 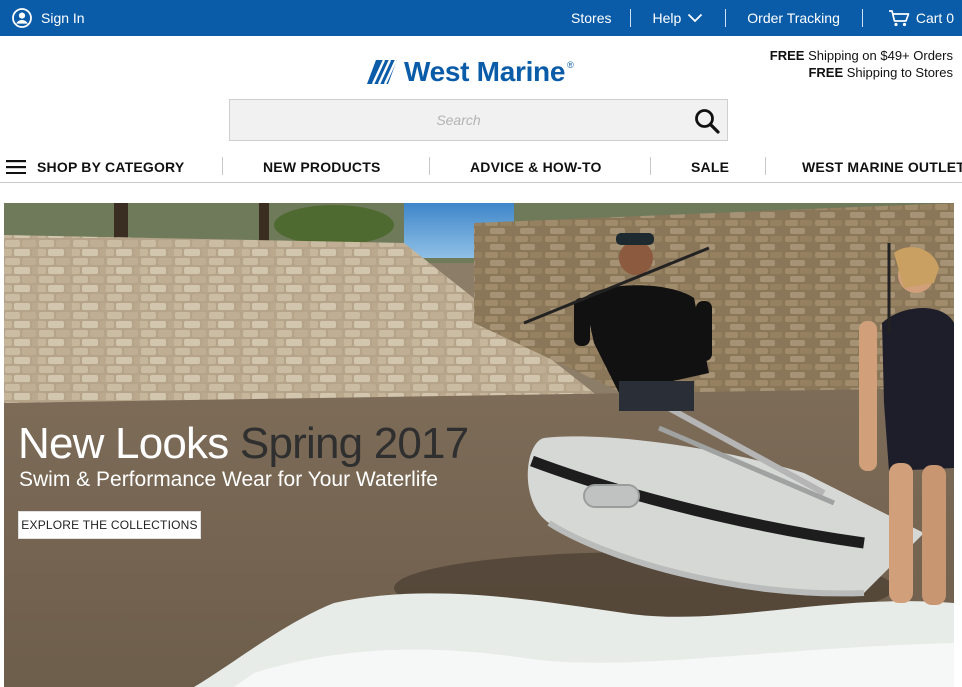 I want to click on cart-icon, so click(x=899, y=18).